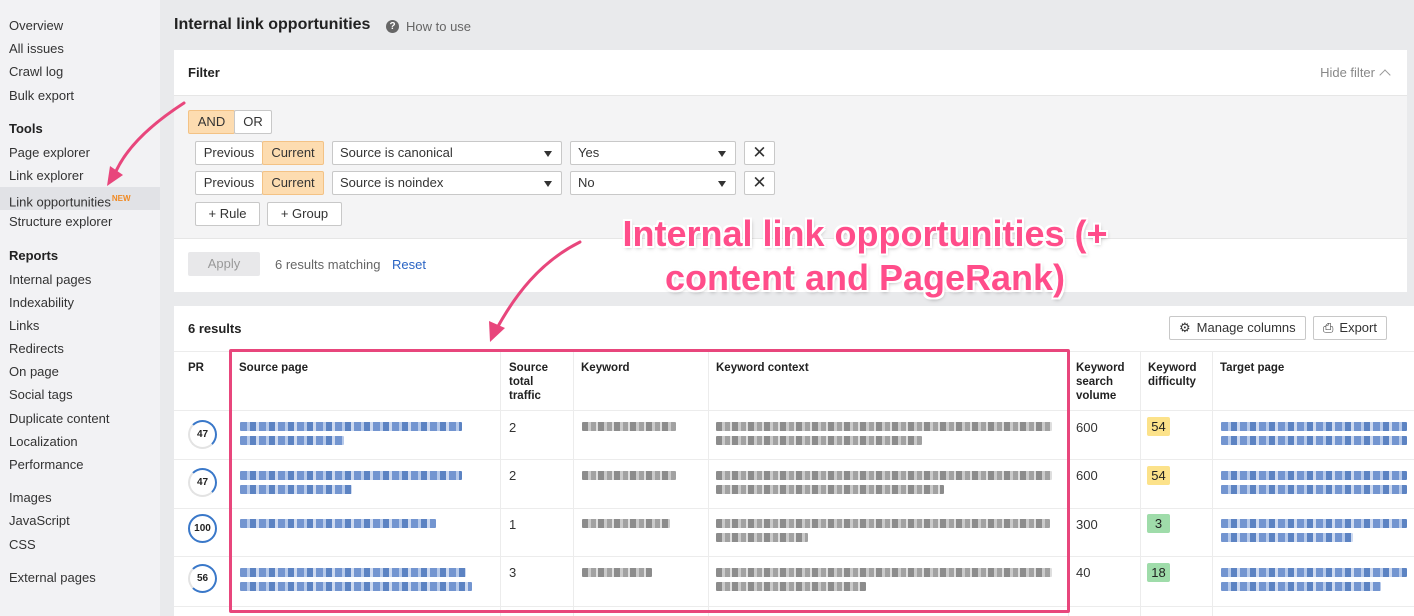  Describe the element at coordinates (80, 464) in the screenshot. I see `sidebar-item-performance: Performance` at that location.